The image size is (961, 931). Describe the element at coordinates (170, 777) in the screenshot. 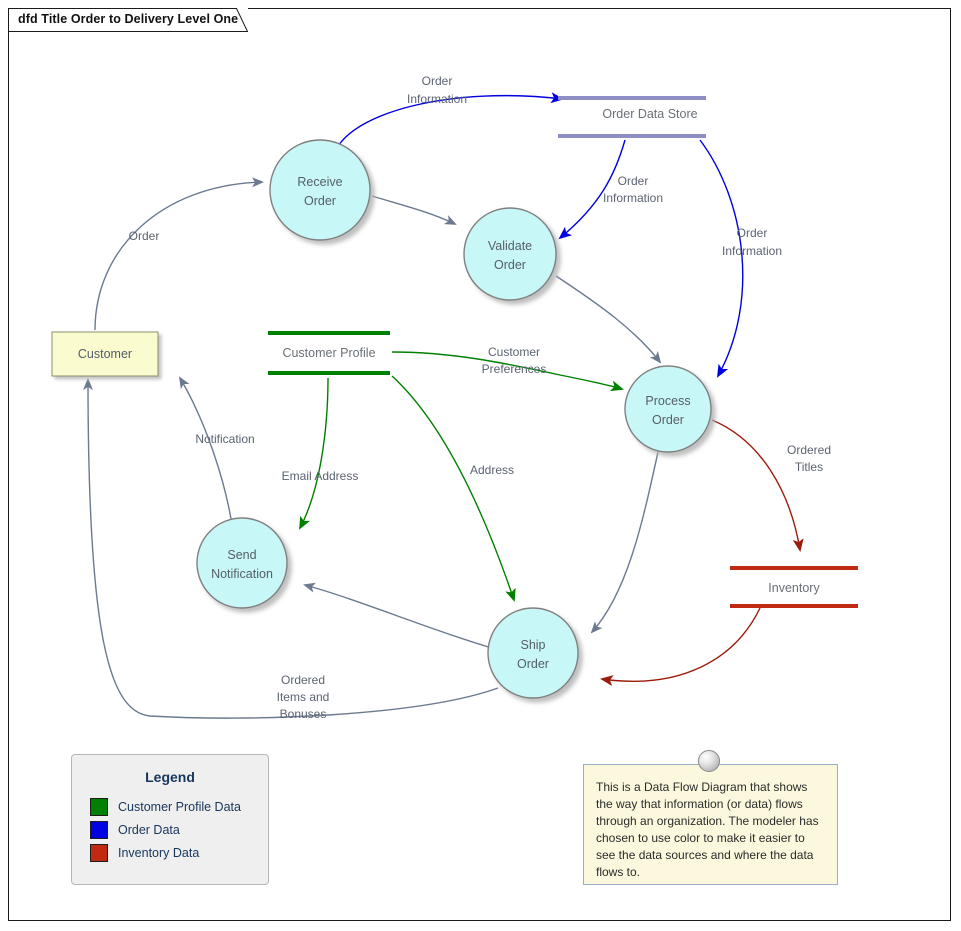

I see `legend-title: Legend` at that location.